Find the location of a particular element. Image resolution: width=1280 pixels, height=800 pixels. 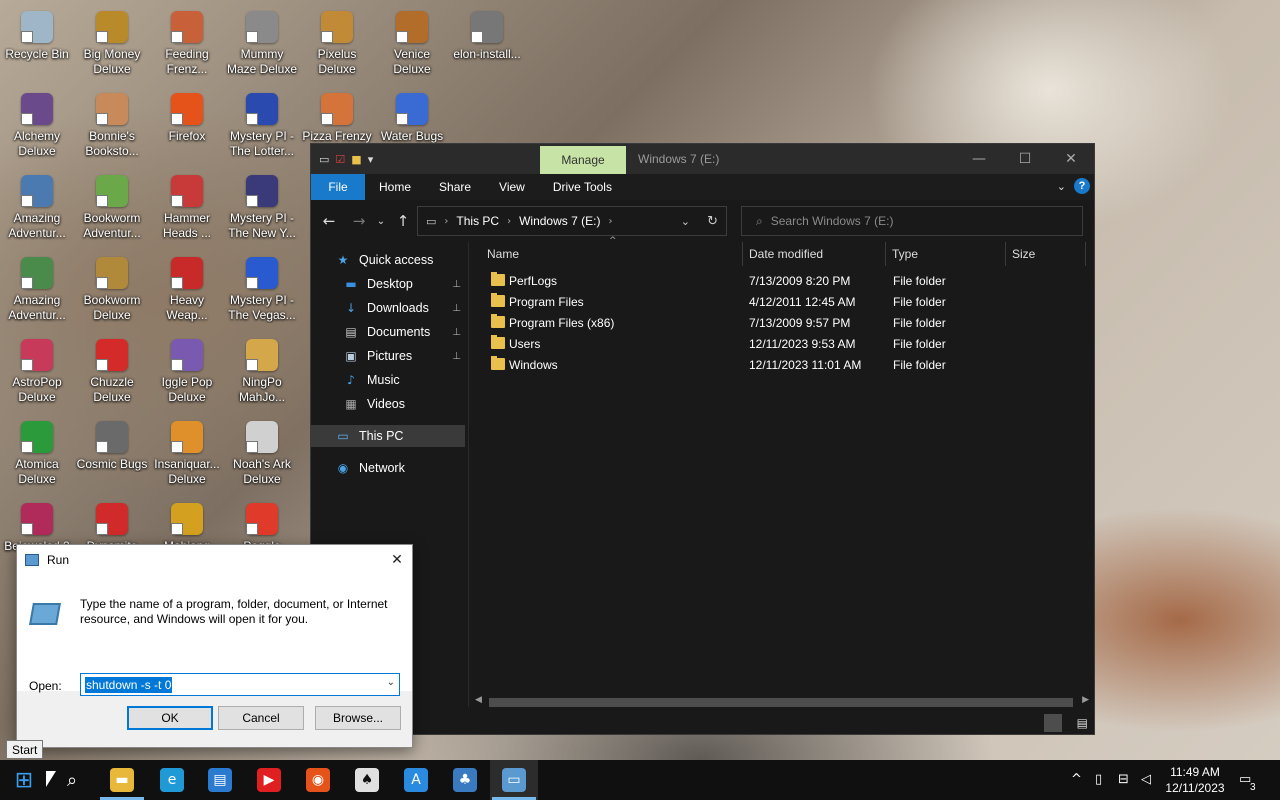

breadcrumb-this-pc: This PC is located at coordinates (477, 221).